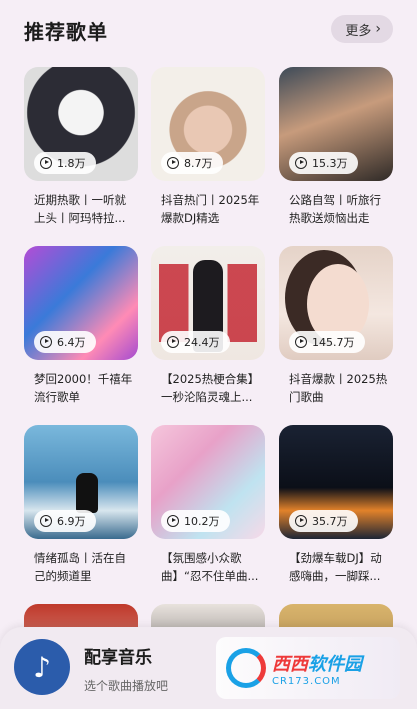  I want to click on watermark-text: 西西软件园 CR173.COM, so click(317, 668).